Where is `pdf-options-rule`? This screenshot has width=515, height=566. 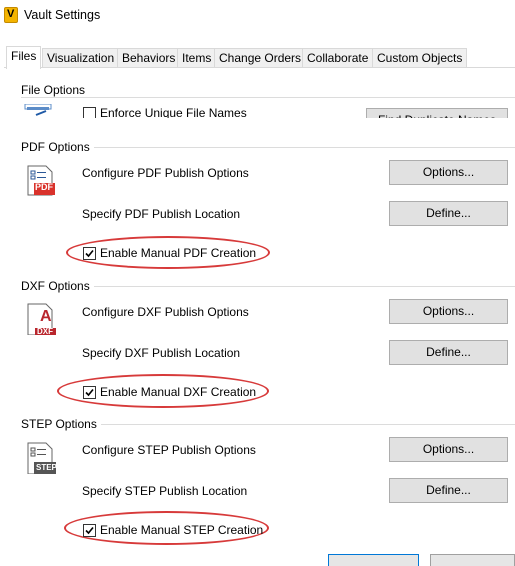
pdf-options-rule is located at coordinates (268, 147).